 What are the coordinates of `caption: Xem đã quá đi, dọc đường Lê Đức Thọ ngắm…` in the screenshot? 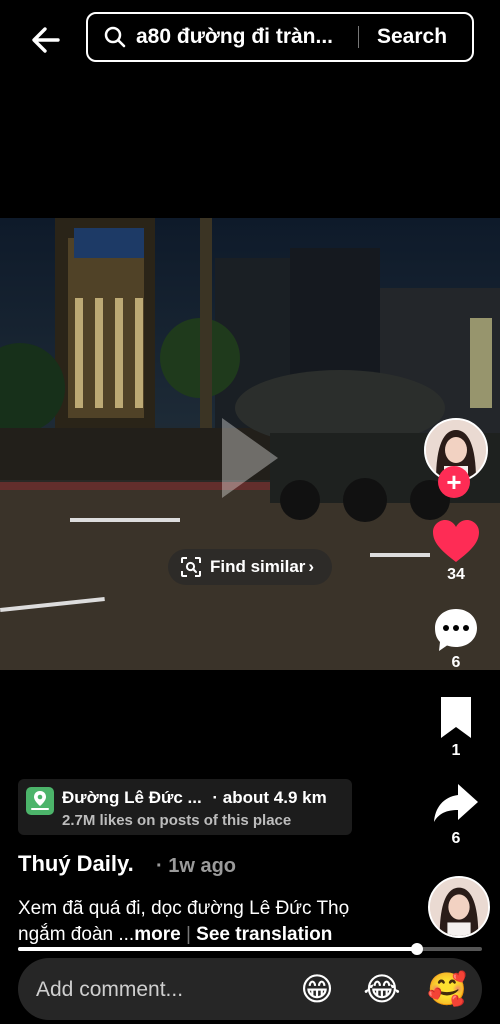 It's located at (218, 922).